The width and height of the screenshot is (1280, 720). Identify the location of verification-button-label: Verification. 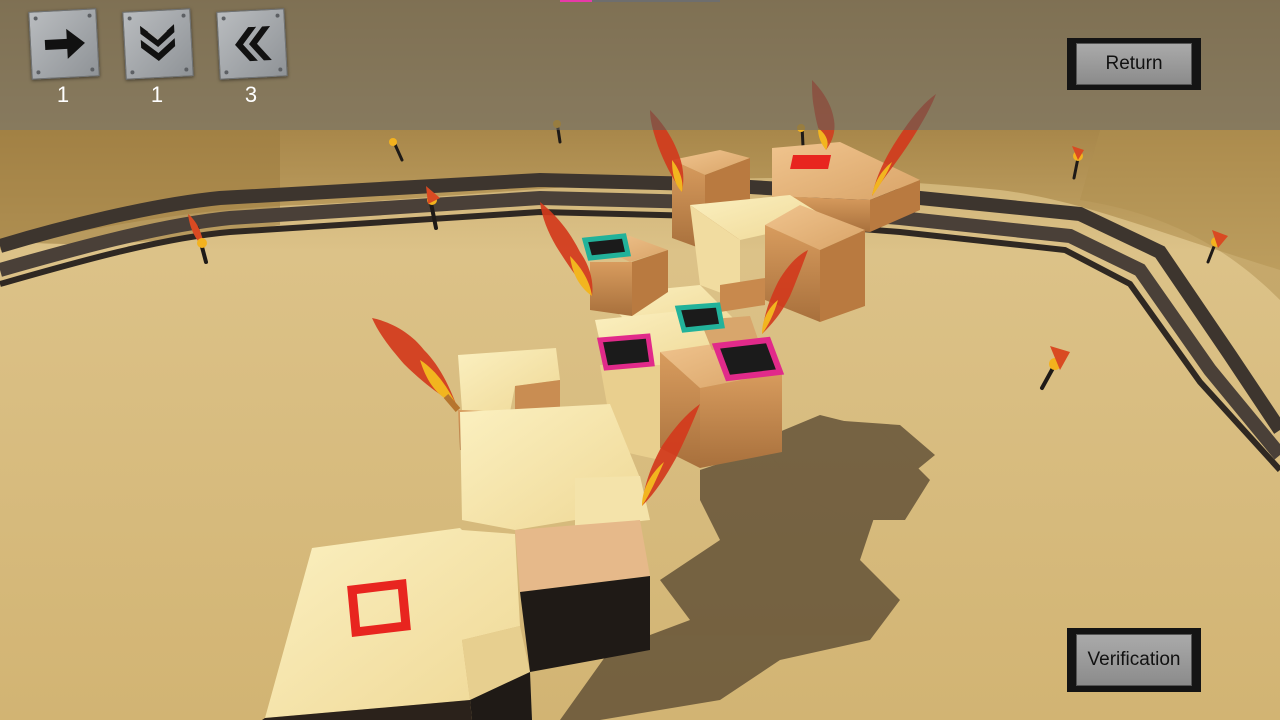
(1134, 660).